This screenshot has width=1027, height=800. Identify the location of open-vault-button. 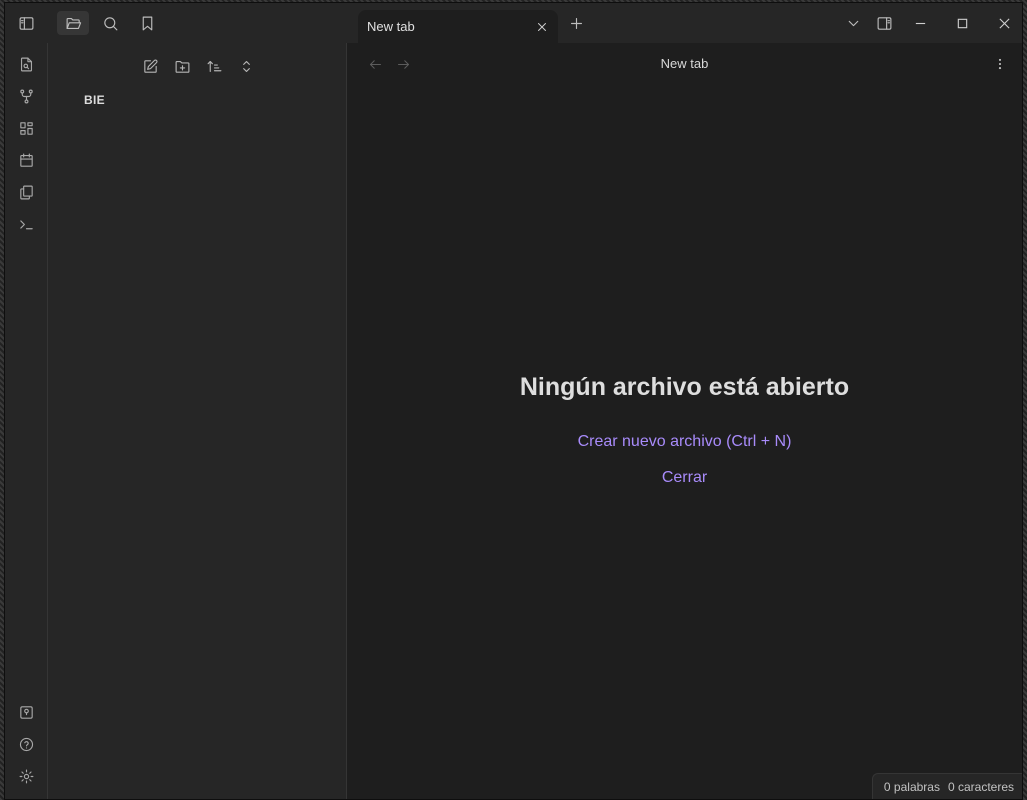
(26, 712).